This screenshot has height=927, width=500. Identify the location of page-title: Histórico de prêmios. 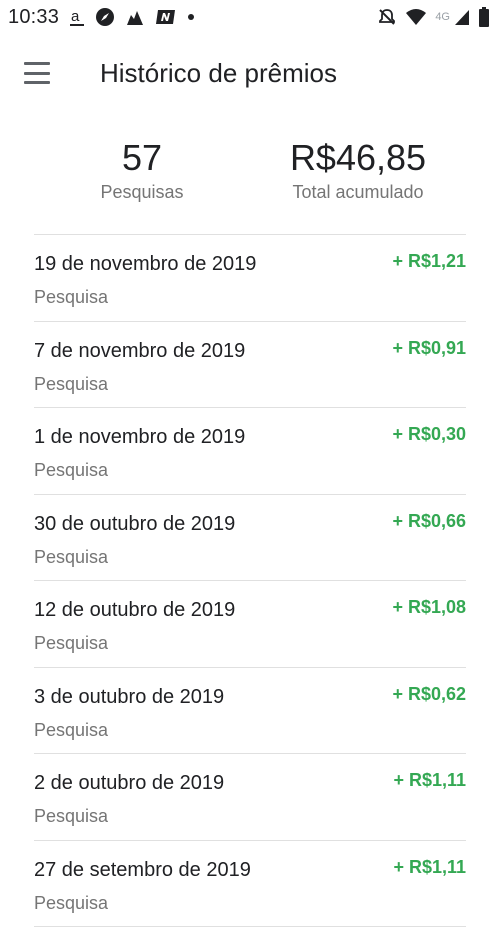
(218, 73).